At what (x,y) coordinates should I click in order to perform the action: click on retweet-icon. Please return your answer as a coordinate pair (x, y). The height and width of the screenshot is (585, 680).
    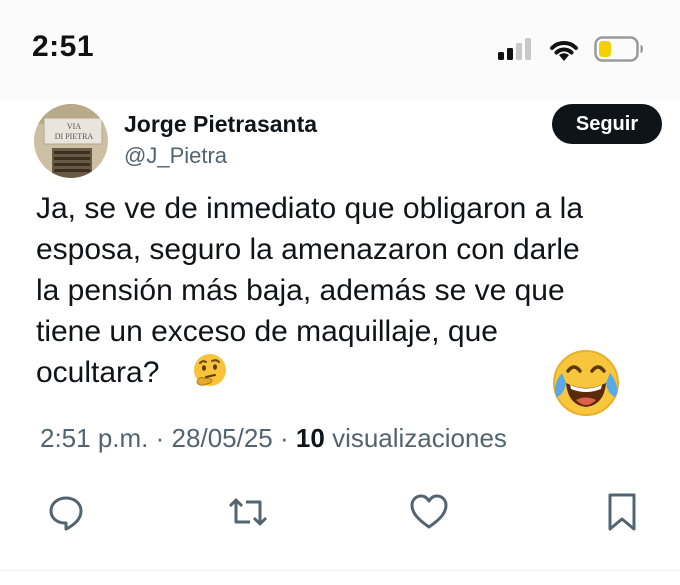
    Looking at the image, I should click on (248, 512).